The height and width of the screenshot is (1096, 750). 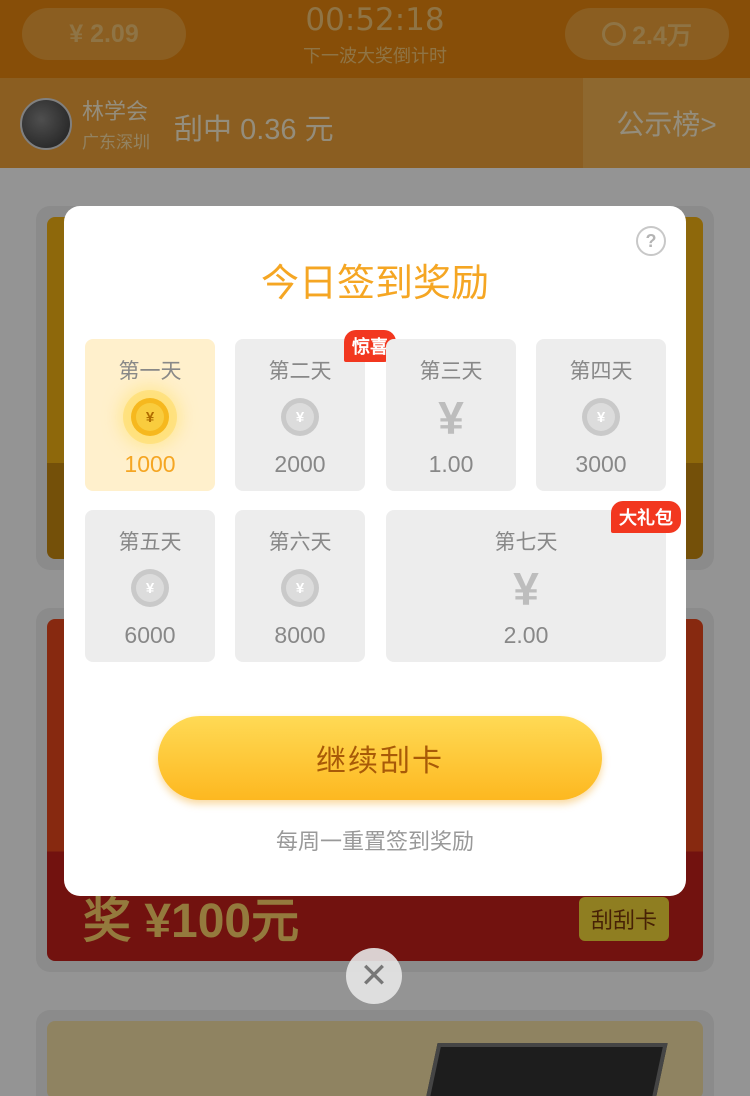 What do you see at coordinates (300, 542) in the screenshot?
I see `day-label: 第六天` at bounding box center [300, 542].